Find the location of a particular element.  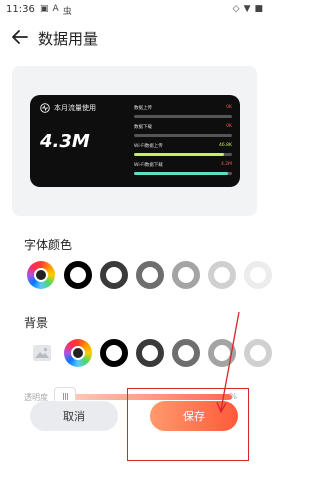

widget-usage-row: 数据上传 0K is located at coordinates (183, 114).